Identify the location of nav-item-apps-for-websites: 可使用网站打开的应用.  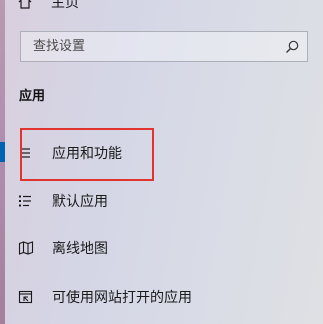
(161, 297).